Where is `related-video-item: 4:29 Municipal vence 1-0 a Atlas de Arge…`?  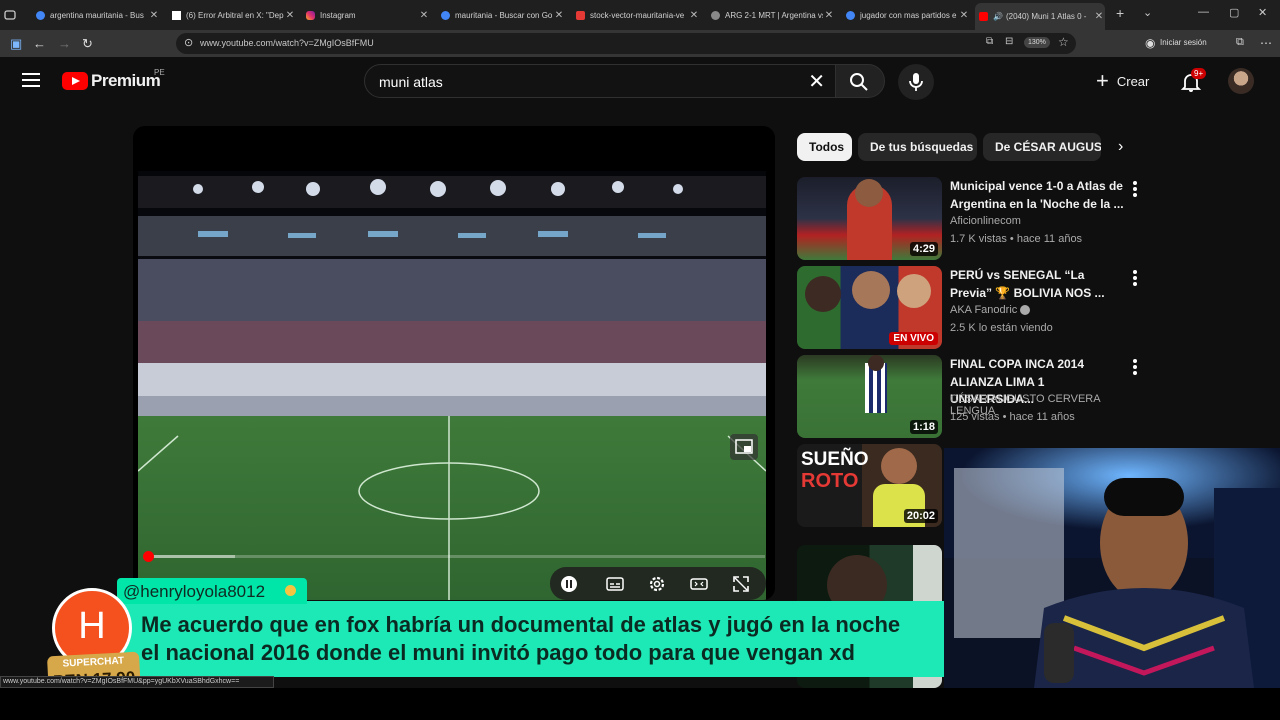 related-video-item: 4:29 Municipal vence 1-0 a Atlas de Arge… is located at coordinates (972, 219).